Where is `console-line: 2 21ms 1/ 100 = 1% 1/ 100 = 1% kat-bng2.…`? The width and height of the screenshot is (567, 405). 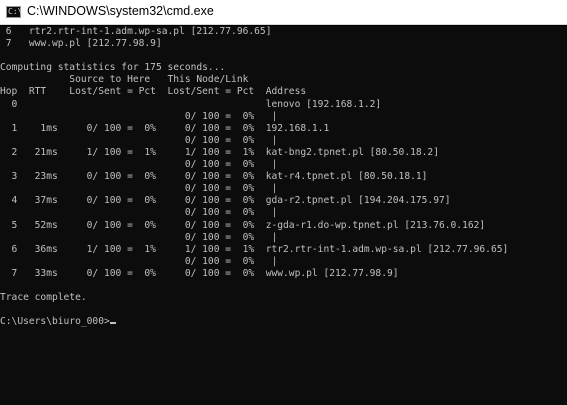 console-line: 2 21ms 1/ 100 = 1% 1/ 100 = 1% kat-bng2.… is located at coordinates (219, 152).